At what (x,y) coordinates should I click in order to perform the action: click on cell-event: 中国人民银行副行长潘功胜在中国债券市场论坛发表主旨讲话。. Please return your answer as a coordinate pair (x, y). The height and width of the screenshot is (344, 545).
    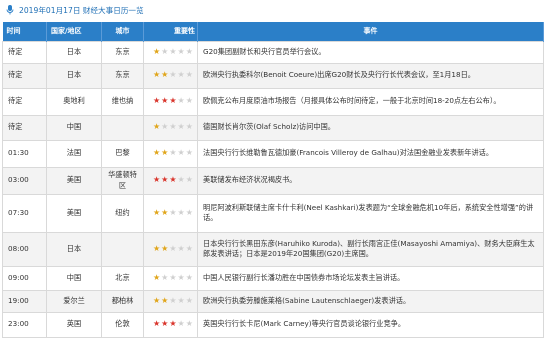
    Looking at the image, I should click on (370, 278).